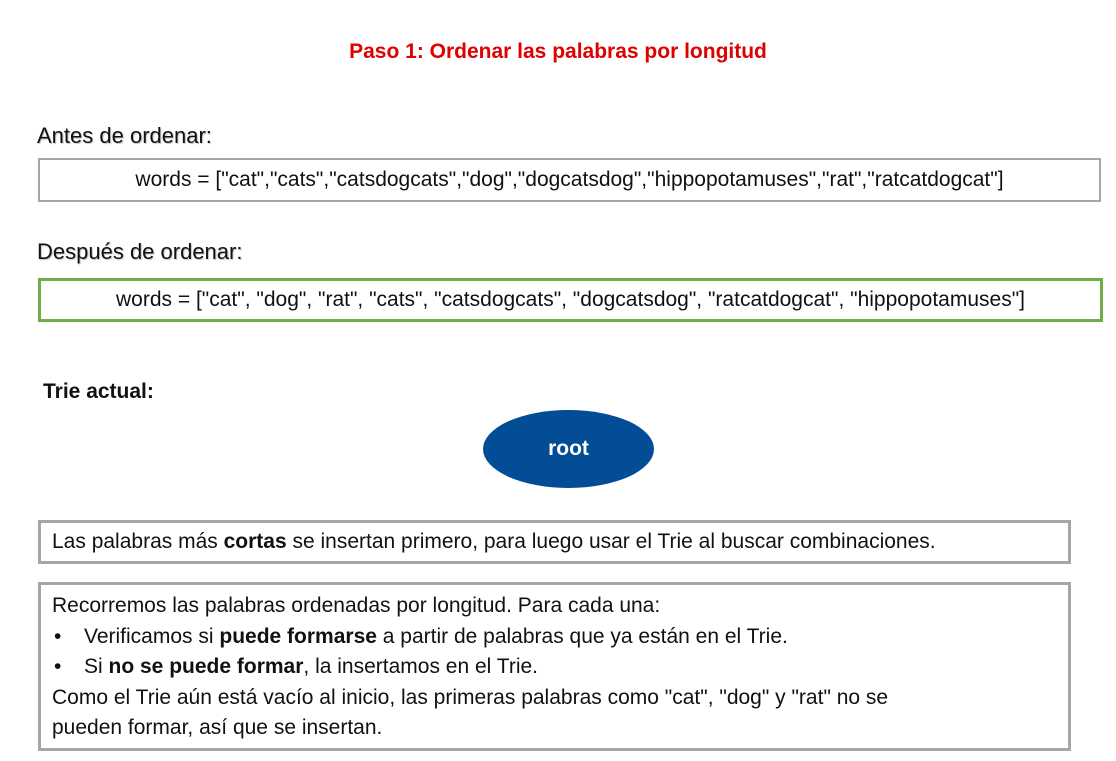  I want to click on trie-label: Trie actual:, so click(98, 391).